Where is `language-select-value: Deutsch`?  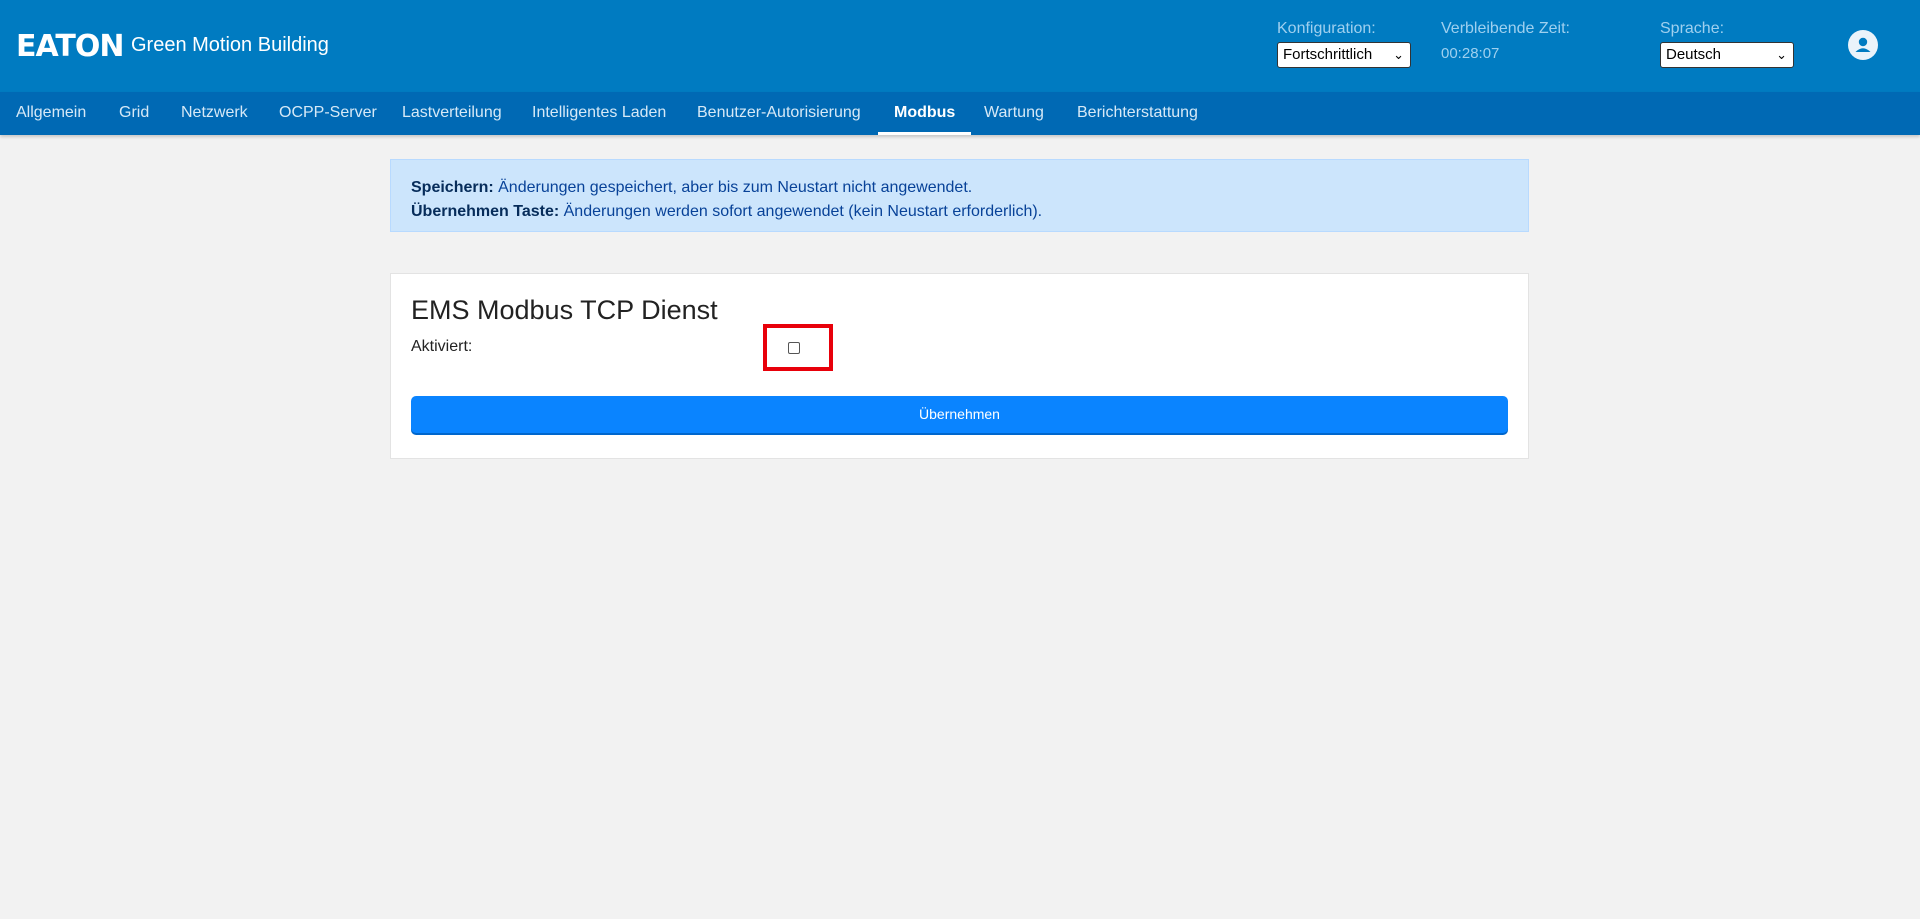 language-select-value: Deutsch is located at coordinates (1694, 54).